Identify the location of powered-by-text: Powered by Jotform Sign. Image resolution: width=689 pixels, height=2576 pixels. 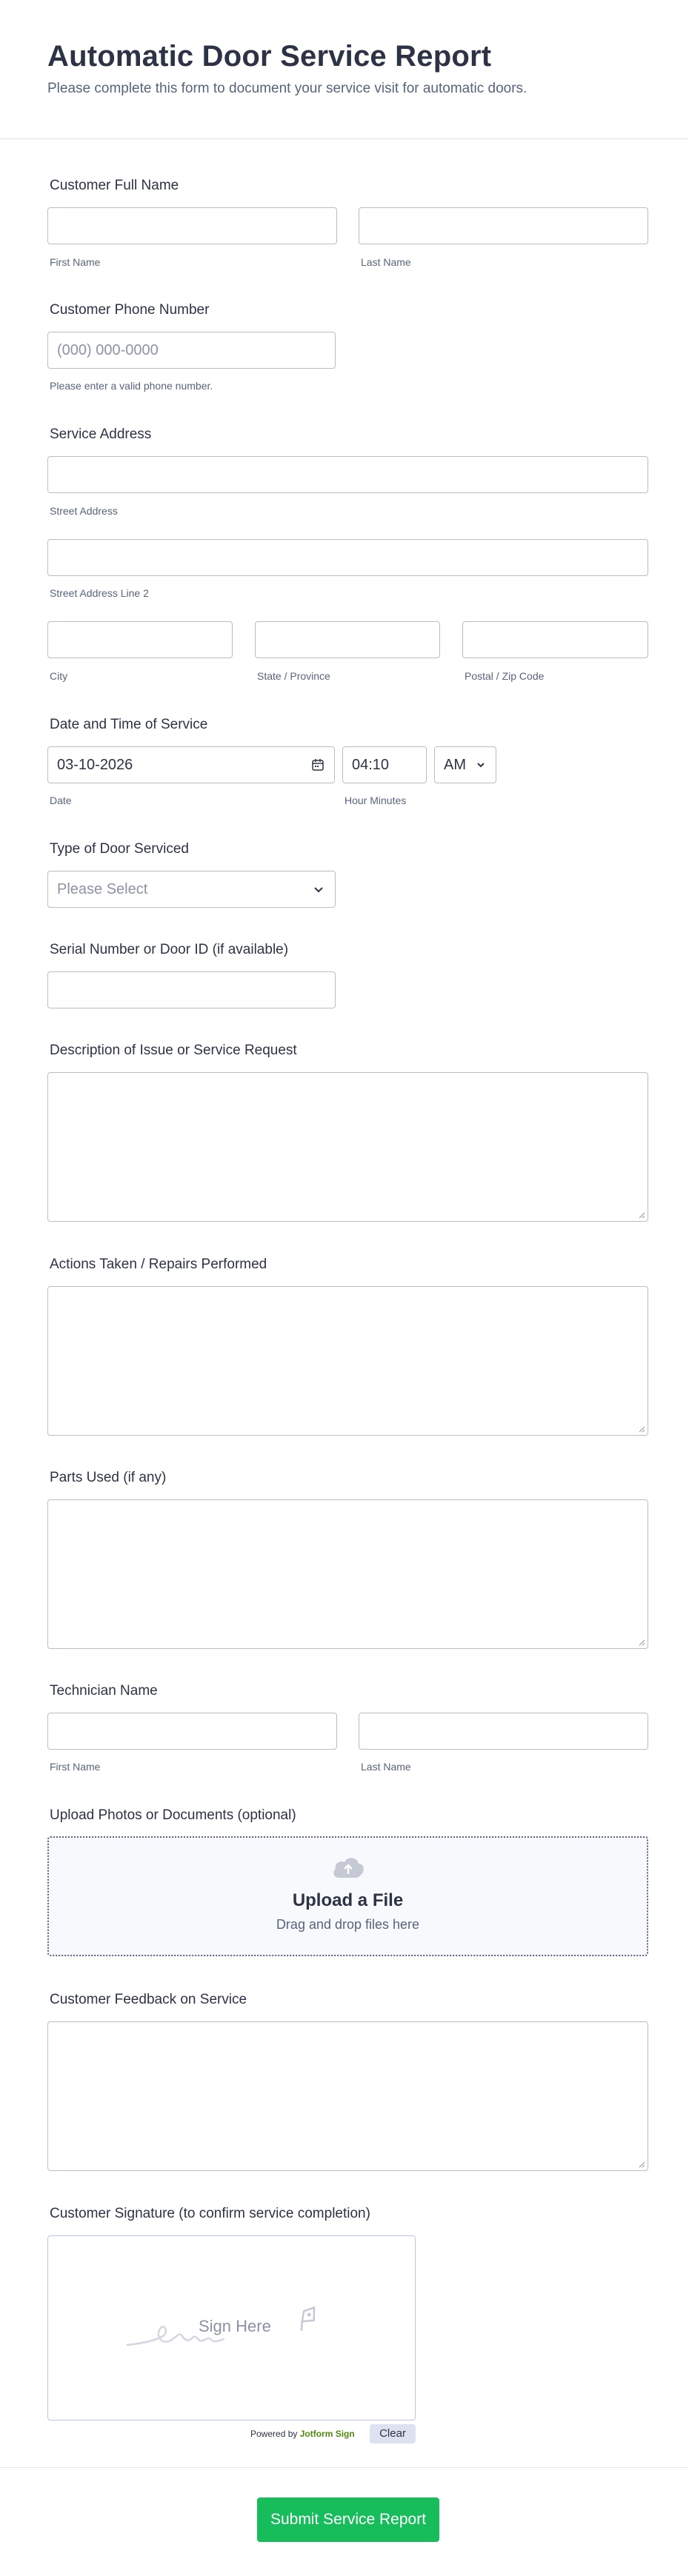
(302, 2434).